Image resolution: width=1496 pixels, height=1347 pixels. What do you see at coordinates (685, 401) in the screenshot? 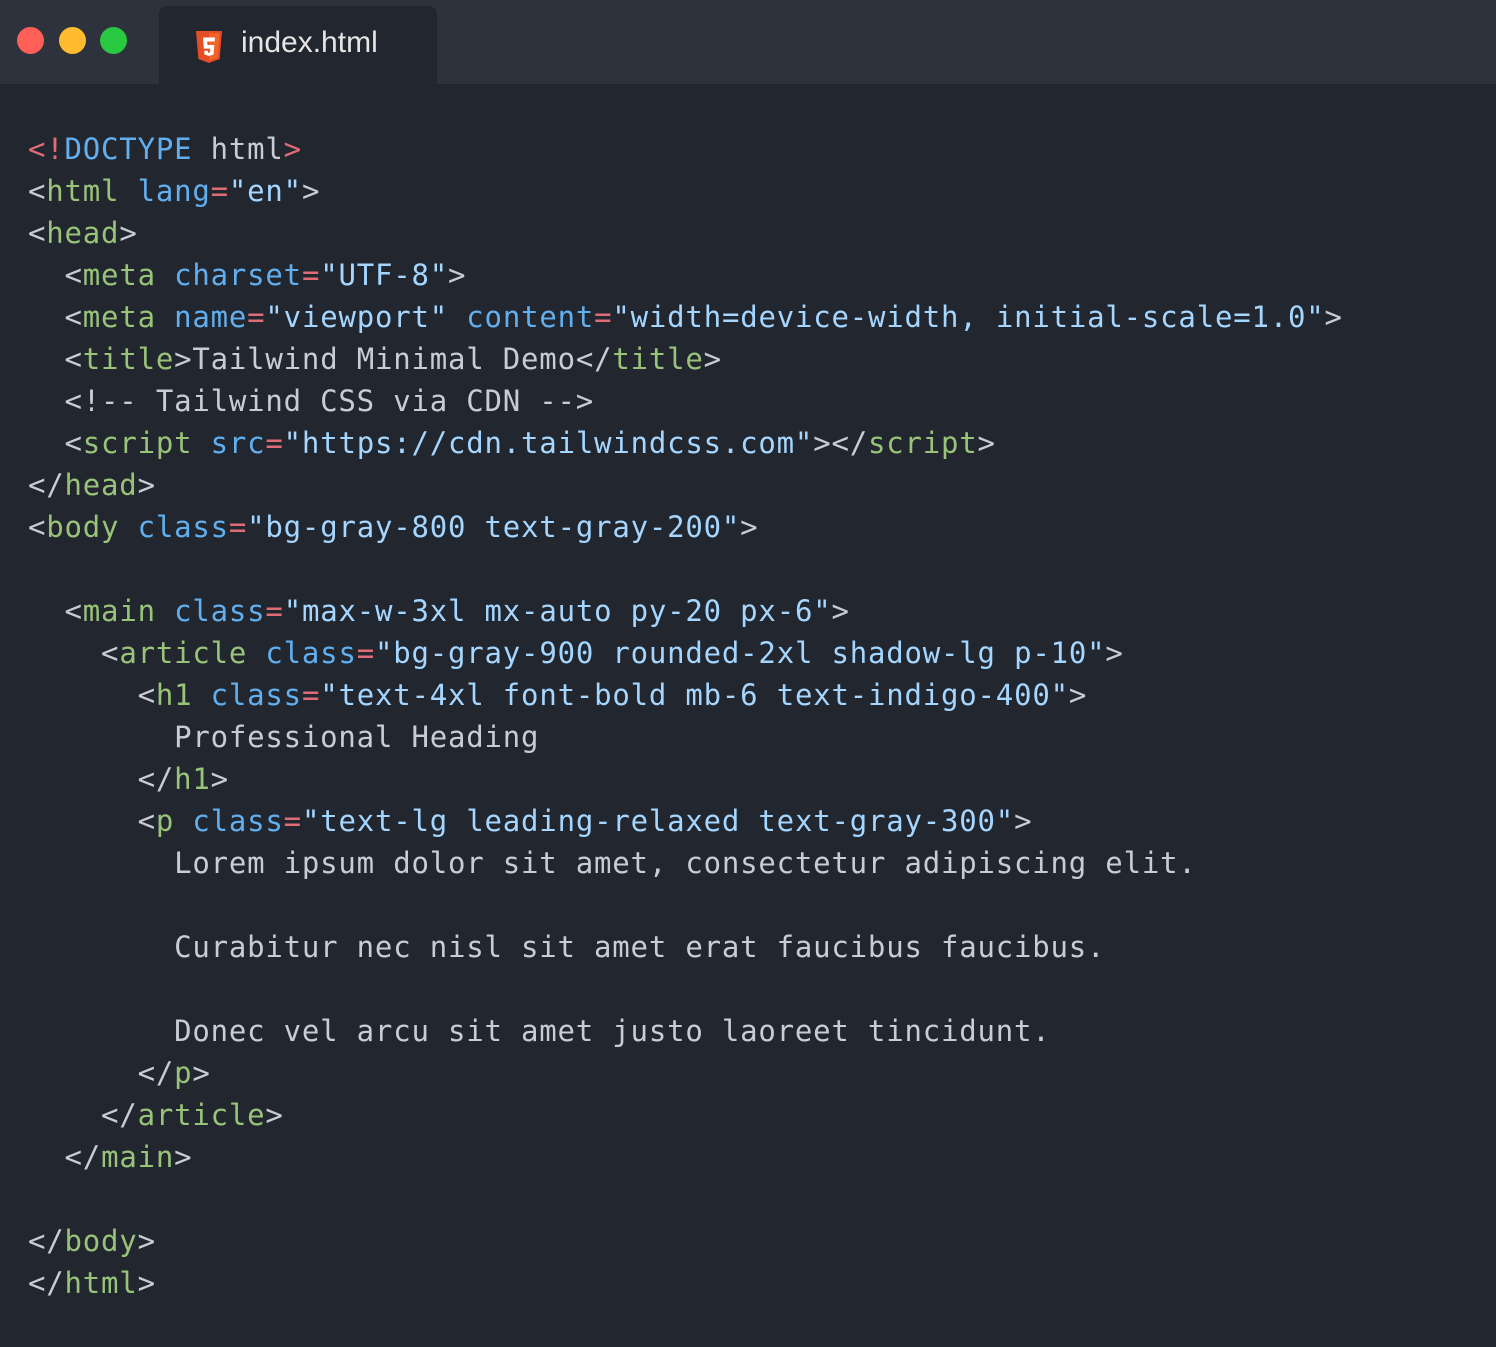
I see `code-line: <!-- Tailwind CSS via CDN -->` at bounding box center [685, 401].